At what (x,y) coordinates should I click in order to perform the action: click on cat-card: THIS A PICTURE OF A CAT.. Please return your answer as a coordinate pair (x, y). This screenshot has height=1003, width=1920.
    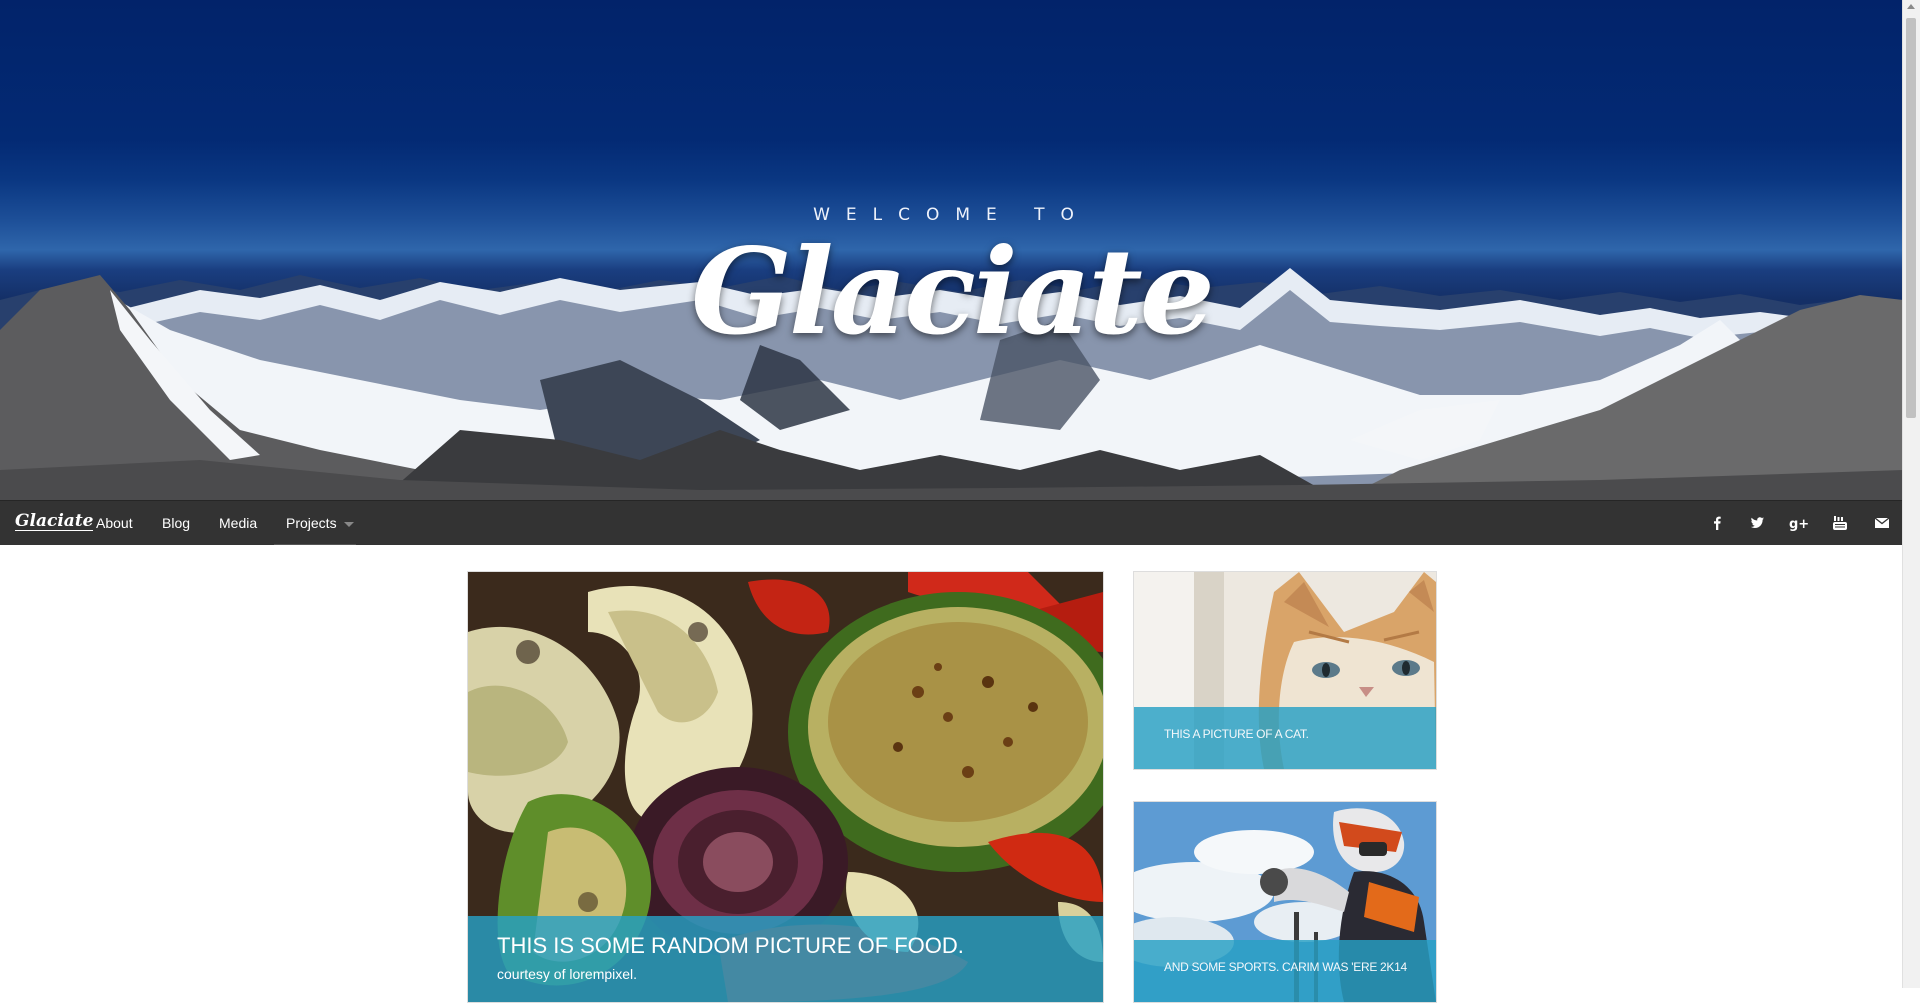
    Looking at the image, I should click on (1285, 670).